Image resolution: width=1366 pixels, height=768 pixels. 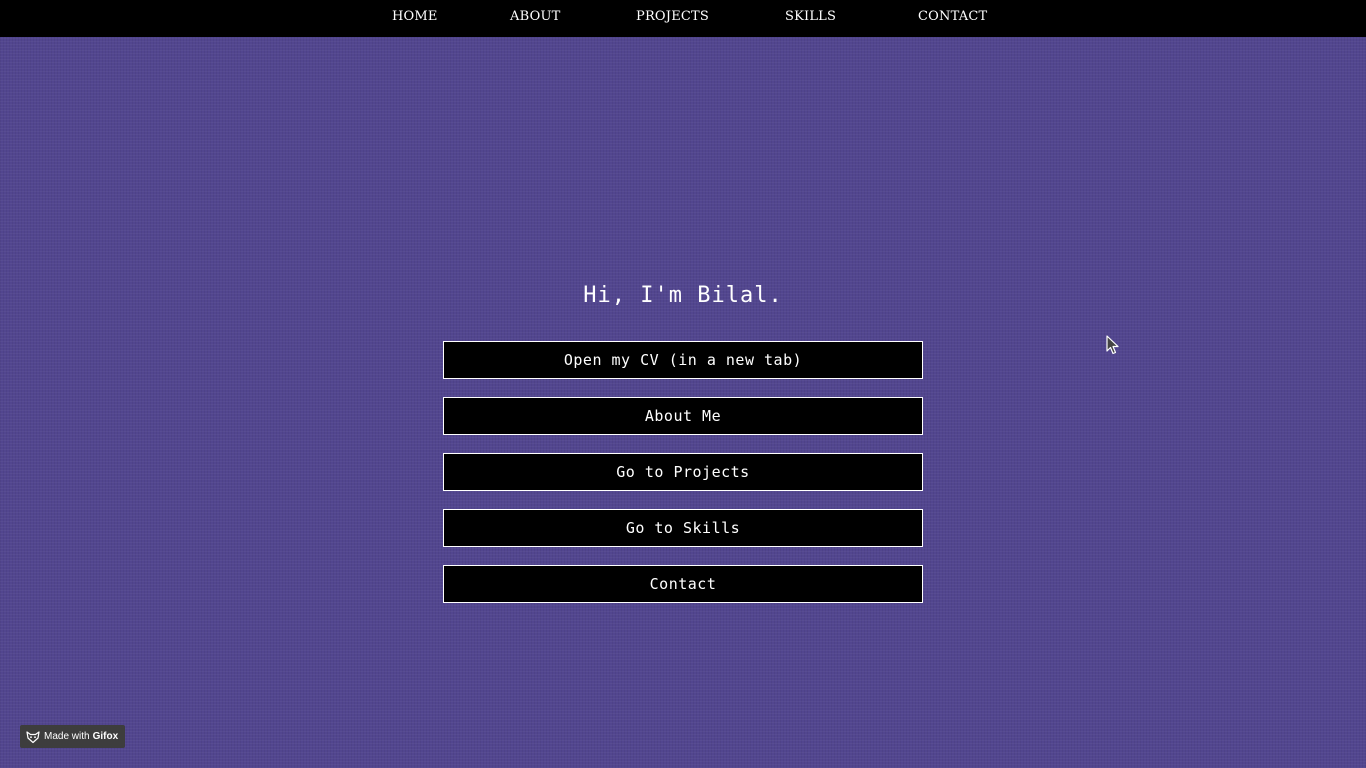 I want to click on contact-button: Contact, so click(x=683, y=584).